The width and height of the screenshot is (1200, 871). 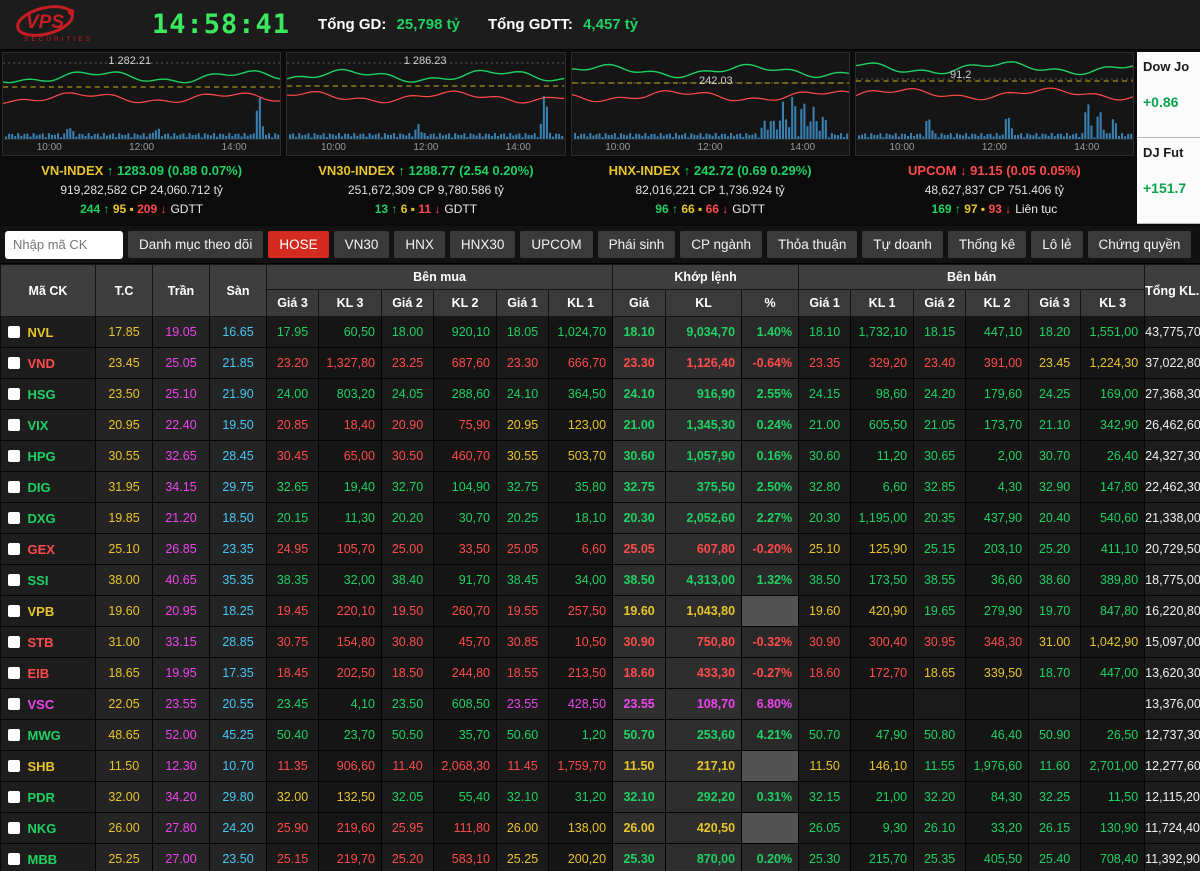 I want to click on sub-header-sell: Giá 3, so click(x=1055, y=303).